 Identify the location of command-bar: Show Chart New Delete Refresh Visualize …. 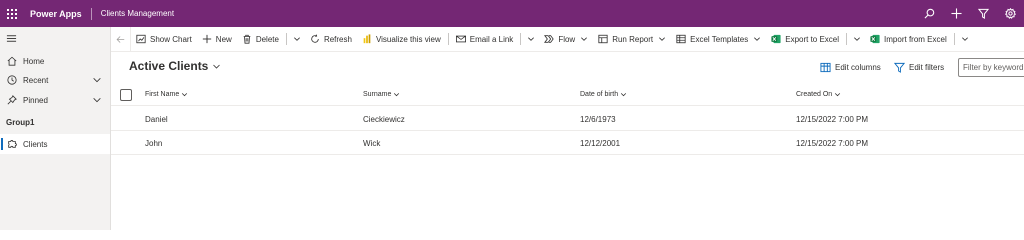
(567, 39).